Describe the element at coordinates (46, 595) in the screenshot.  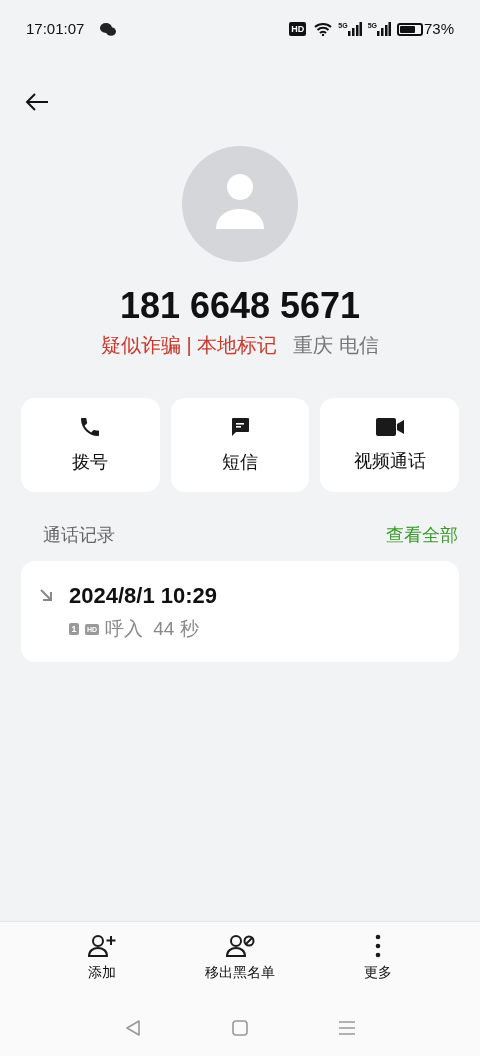
I see `incoming-arrow-icon` at that location.